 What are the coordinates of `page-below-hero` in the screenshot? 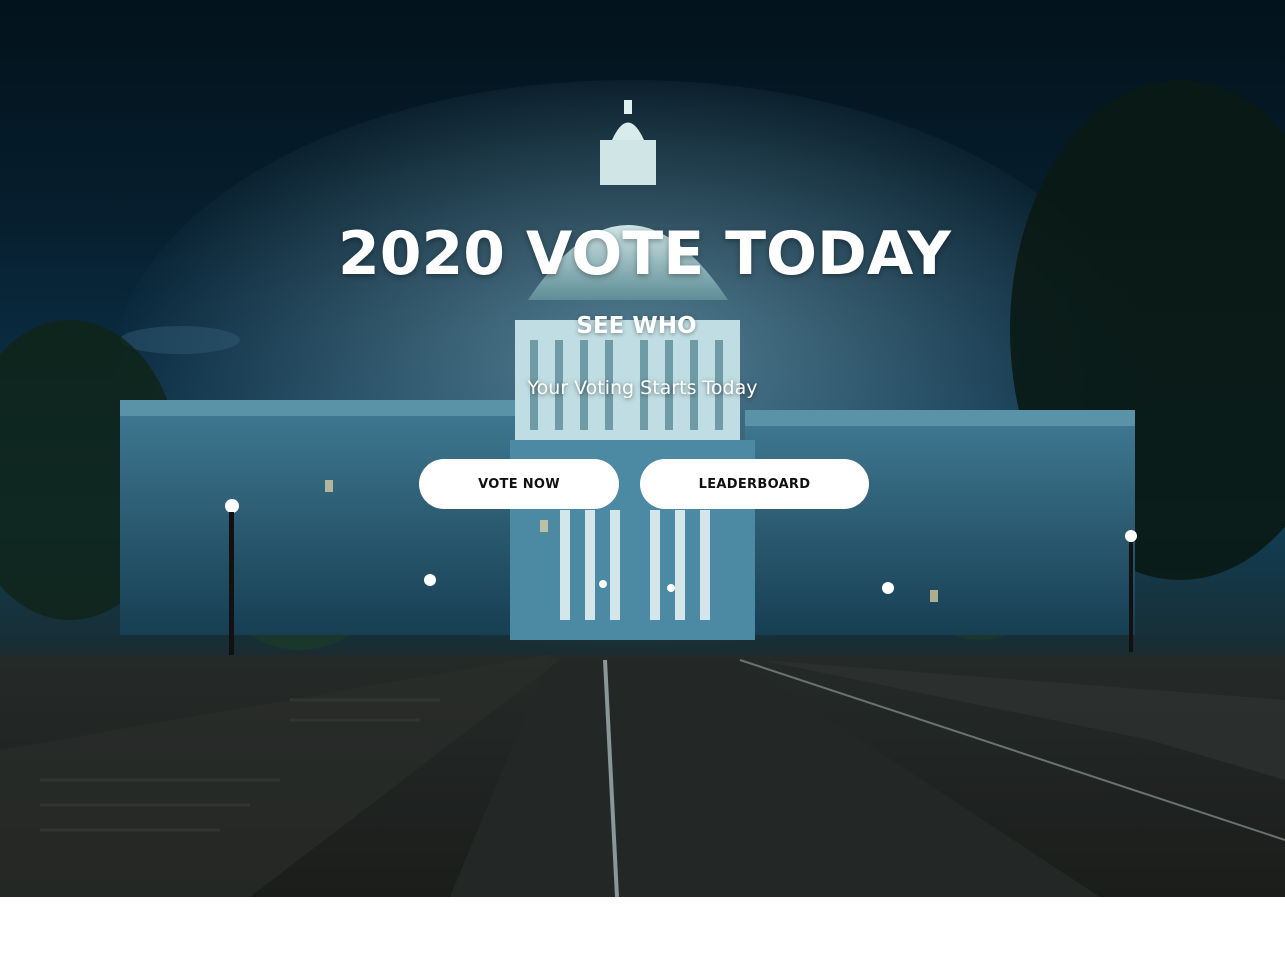 It's located at (642, 934).